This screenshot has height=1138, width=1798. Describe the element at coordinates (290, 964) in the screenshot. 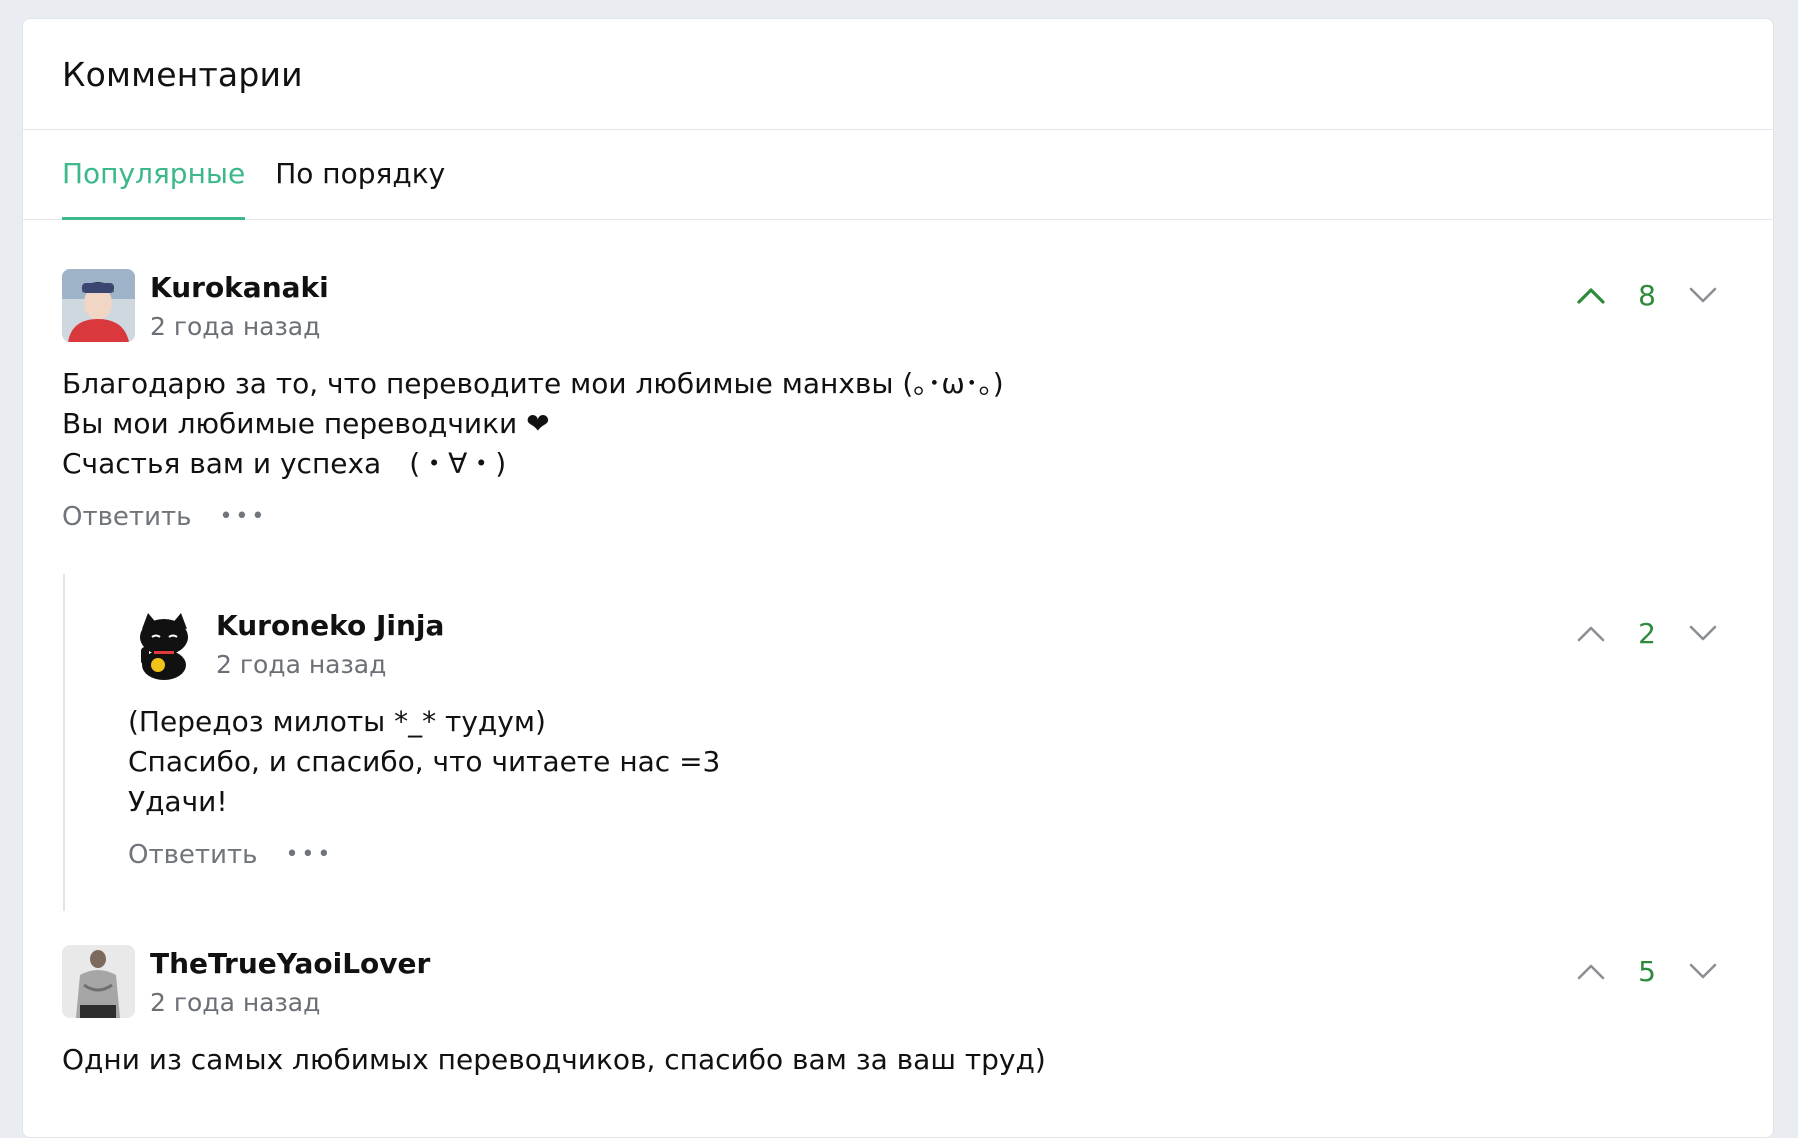

I see `author-name: TheTrueYaoiLover` at that location.